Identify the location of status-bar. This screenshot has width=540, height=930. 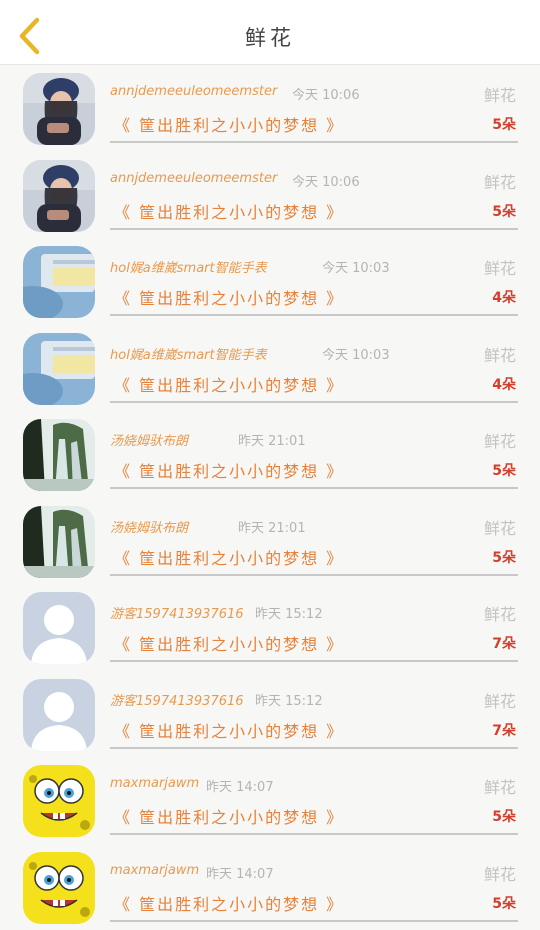
(270, 5).